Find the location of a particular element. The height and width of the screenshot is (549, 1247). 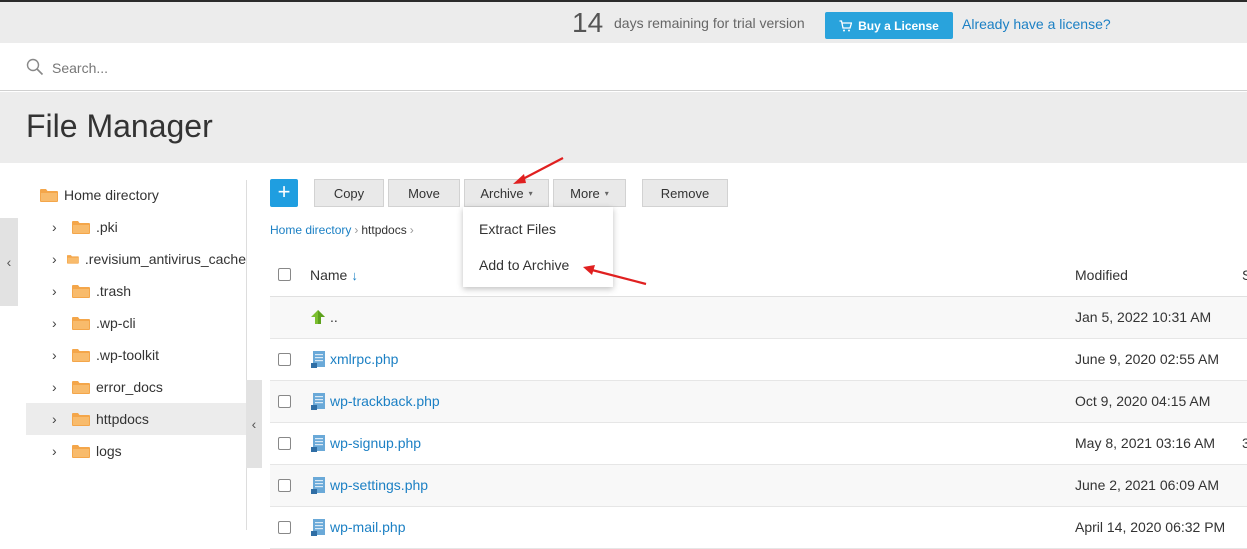

search-icon is located at coordinates (35, 67).